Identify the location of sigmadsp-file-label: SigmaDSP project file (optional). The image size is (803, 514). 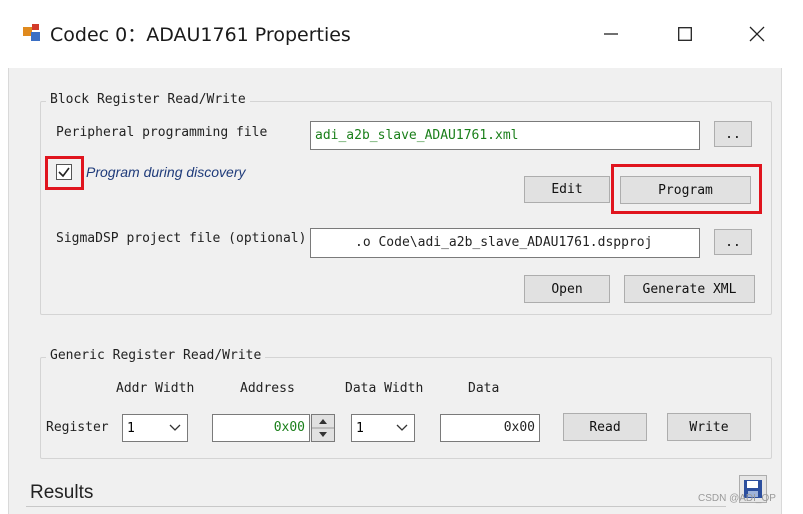
(181, 238).